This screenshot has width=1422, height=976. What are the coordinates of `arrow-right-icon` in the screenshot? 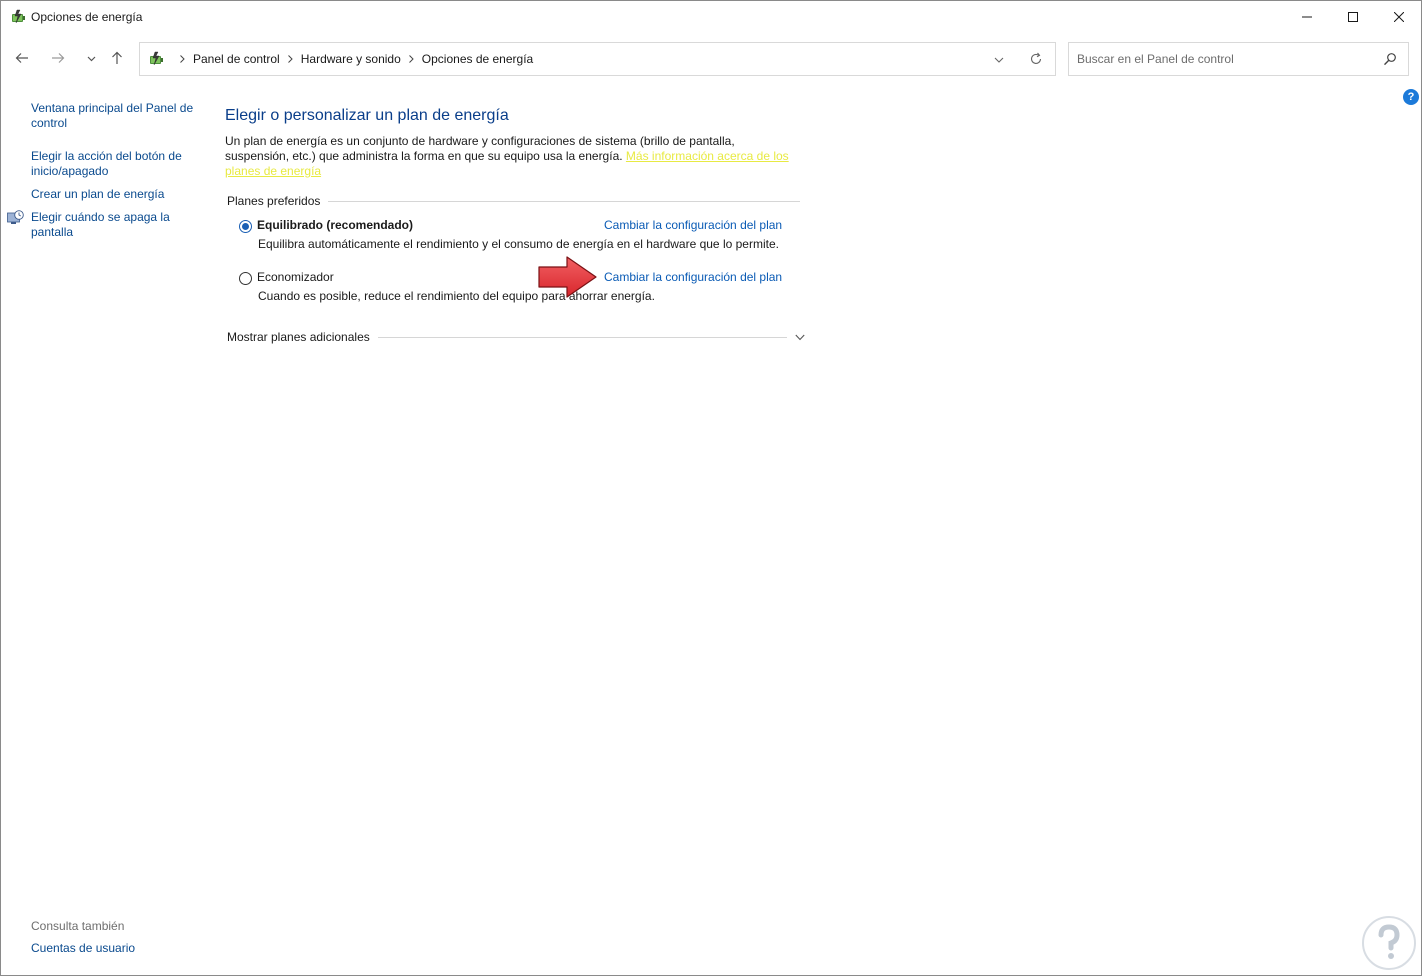 It's located at (58, 58).